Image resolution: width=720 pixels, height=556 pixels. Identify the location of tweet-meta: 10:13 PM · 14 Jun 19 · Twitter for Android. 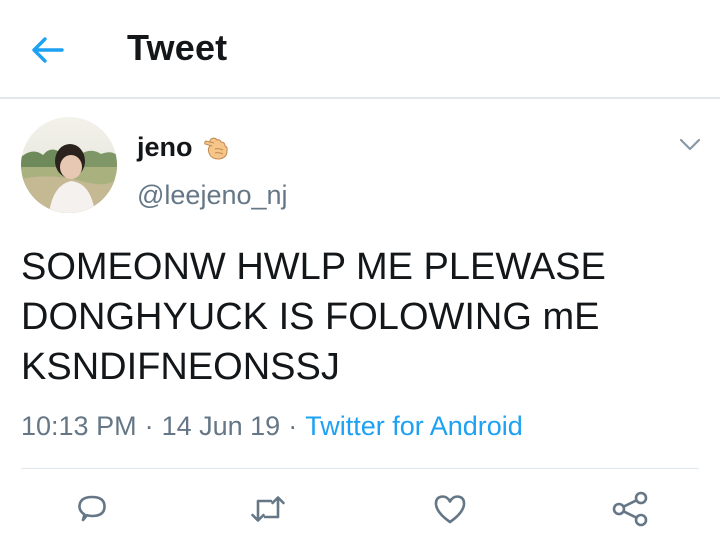
(272, 426).